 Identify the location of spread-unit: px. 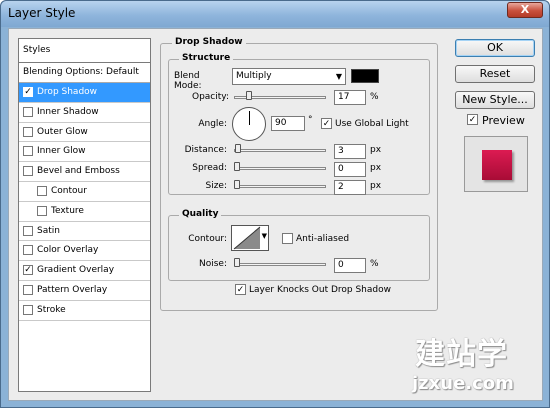
(376, 168).